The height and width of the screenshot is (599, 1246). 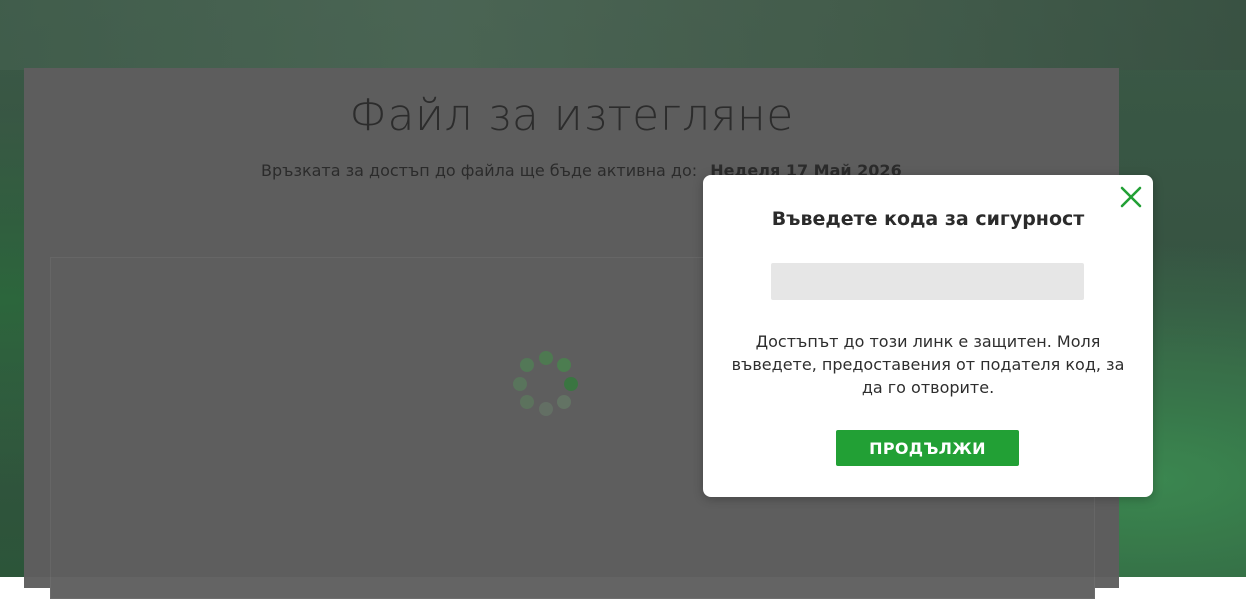 I want to click on continue-button: ПРОДЪЛЖИ, so click(x=927, y=448).